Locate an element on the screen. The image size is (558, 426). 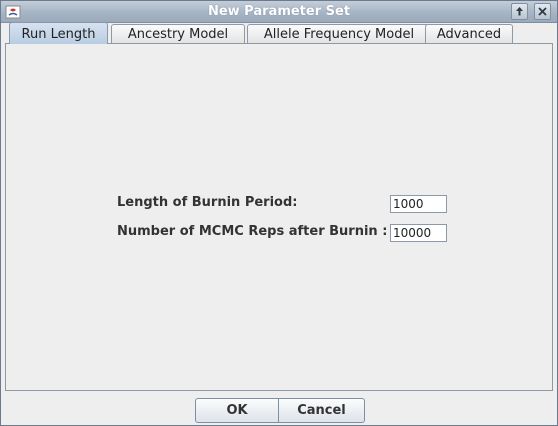
tab-ancestry-model: Ancestry Model is located at coordinates (178, 33).